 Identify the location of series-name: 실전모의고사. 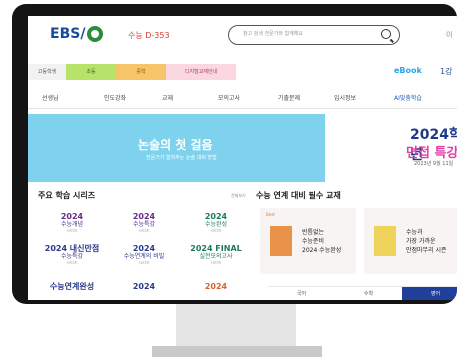
(216, 256).